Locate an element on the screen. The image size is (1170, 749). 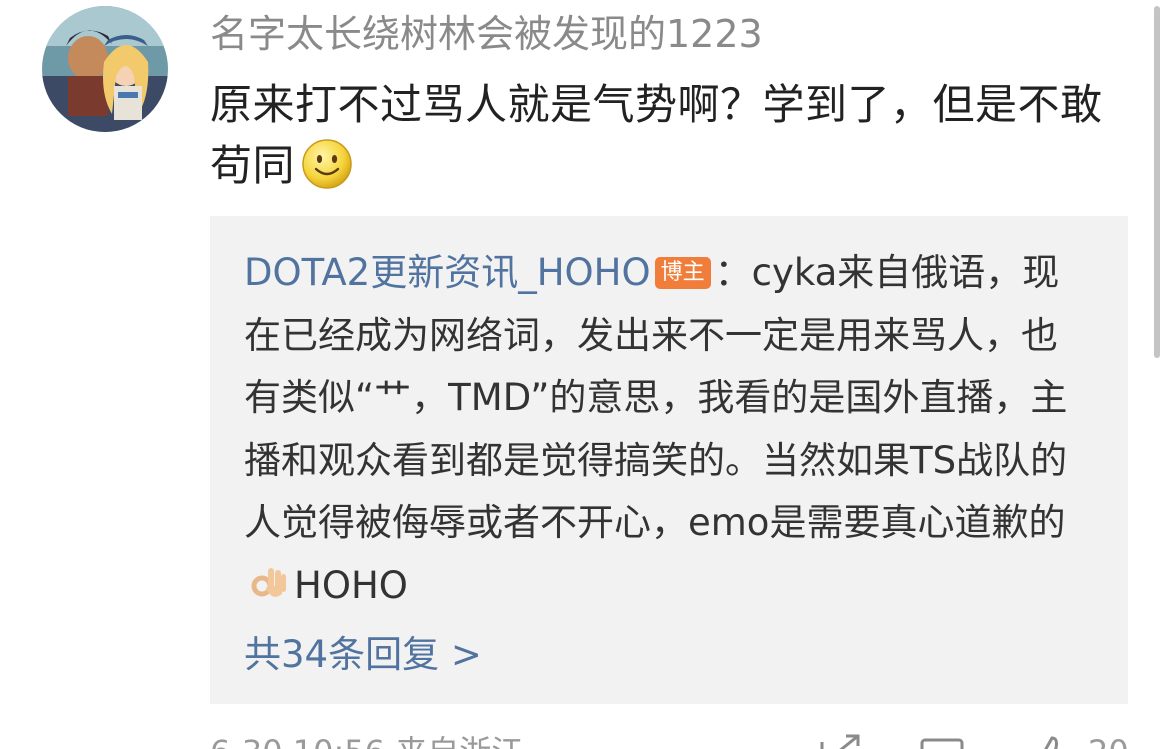
view-replies-link: 共34条回复 > is located at coordinates (363, 655).